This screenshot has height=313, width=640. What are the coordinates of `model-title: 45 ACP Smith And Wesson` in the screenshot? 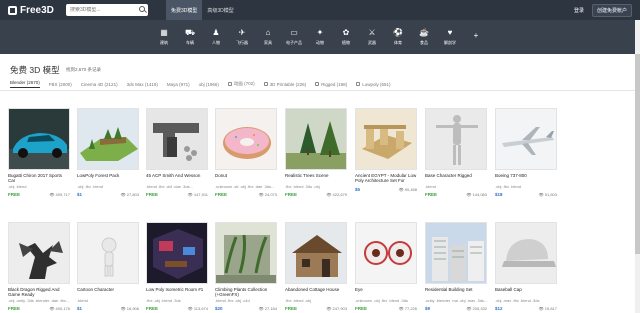 It's located at (177, 178).